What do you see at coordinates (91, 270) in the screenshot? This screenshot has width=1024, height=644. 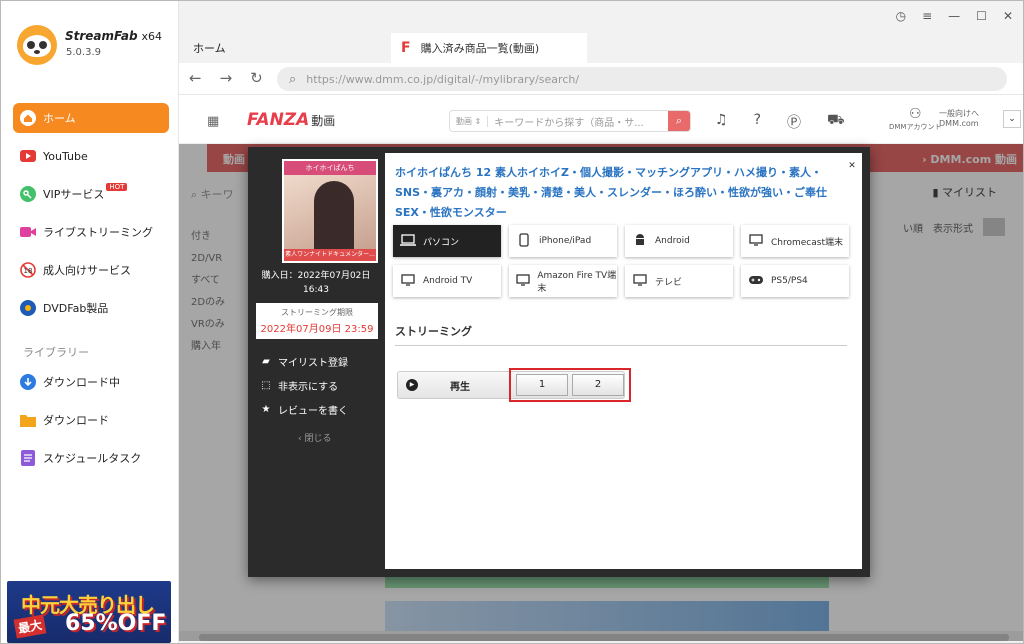 I see `sidebar-item-adult: 18 成人向けサービス` at bounding box center [91, 270].